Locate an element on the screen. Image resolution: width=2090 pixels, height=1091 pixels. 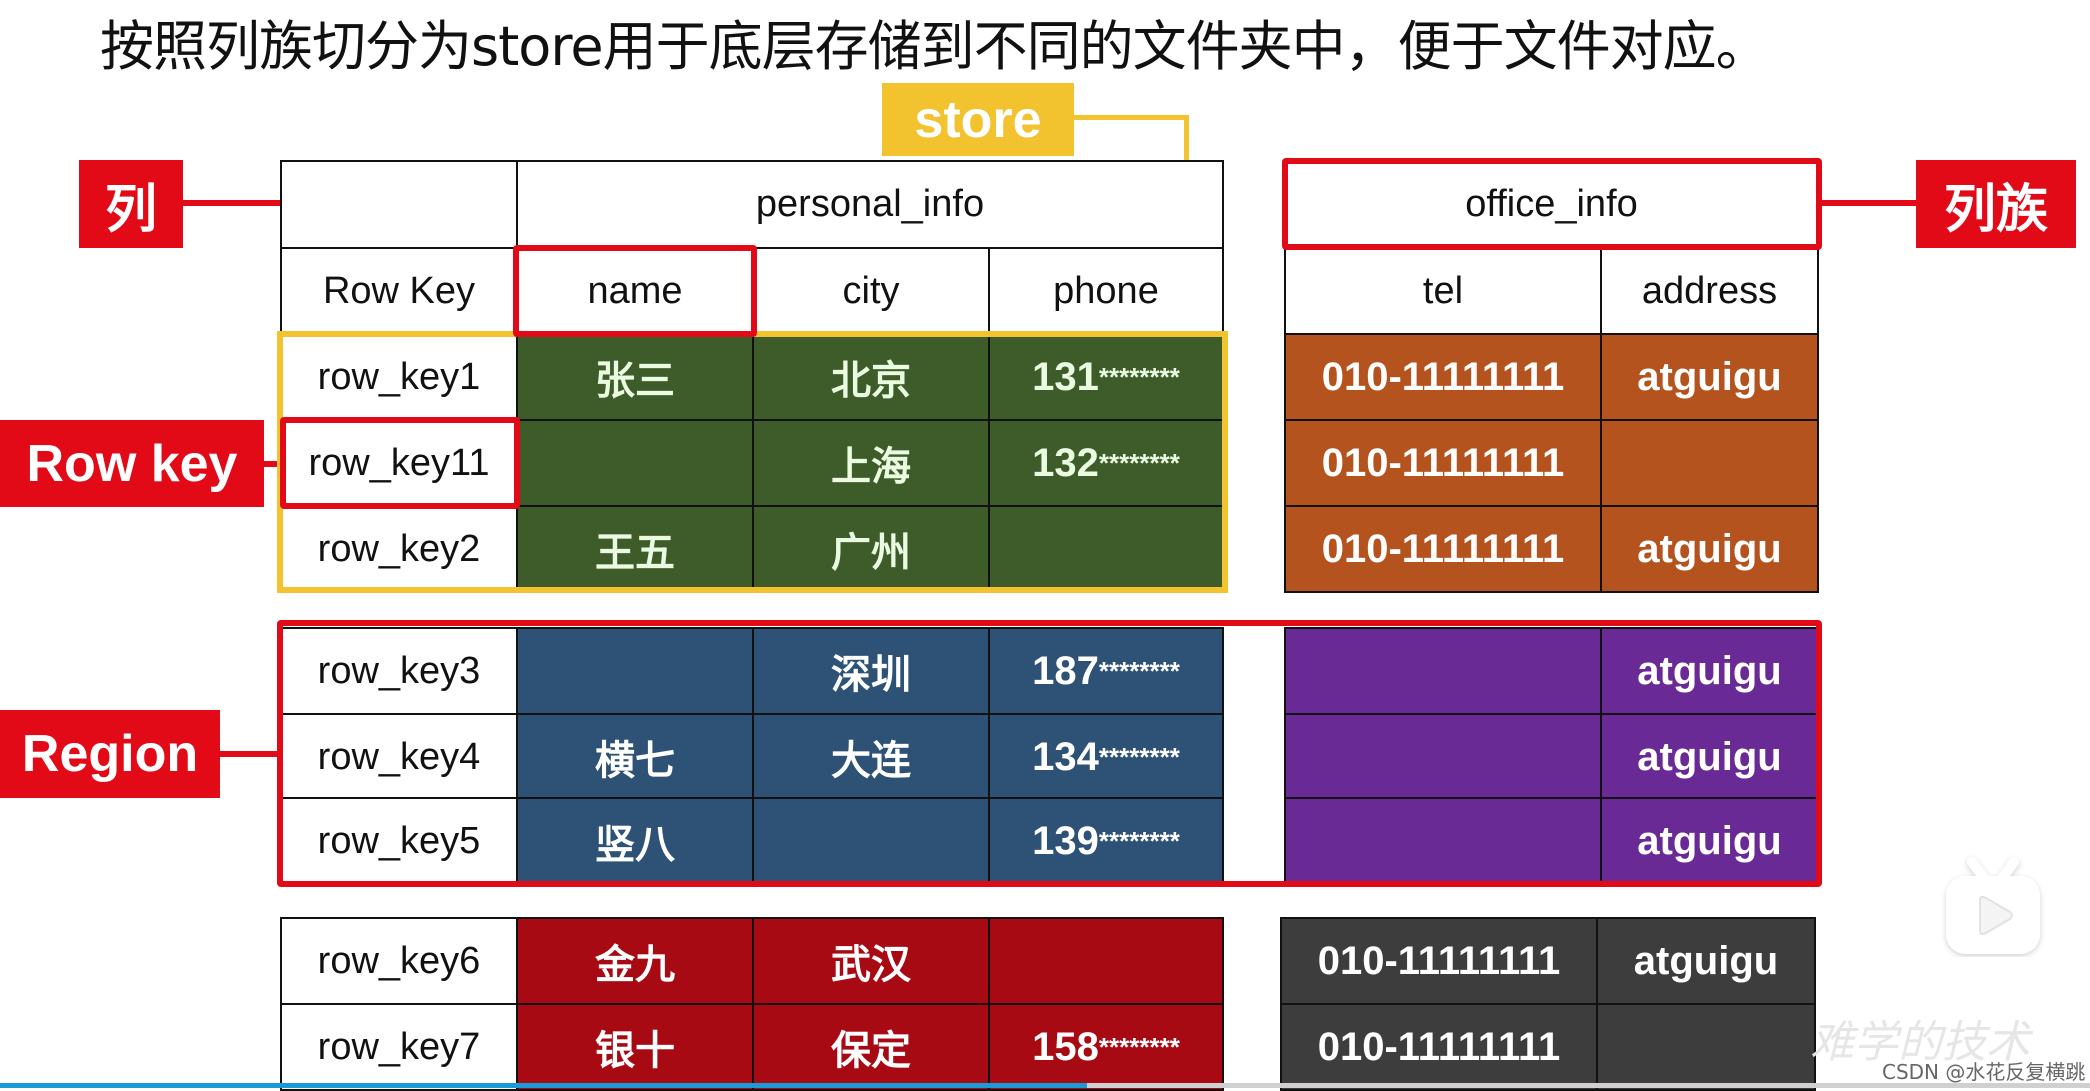
header-city: city is located at coordinates (871, 291).